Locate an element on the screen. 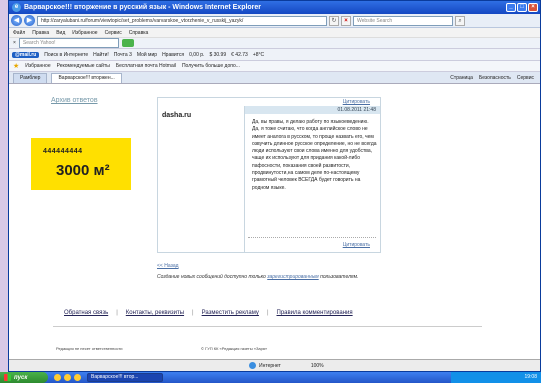  globe-icon is located at coordinates (252, 365).